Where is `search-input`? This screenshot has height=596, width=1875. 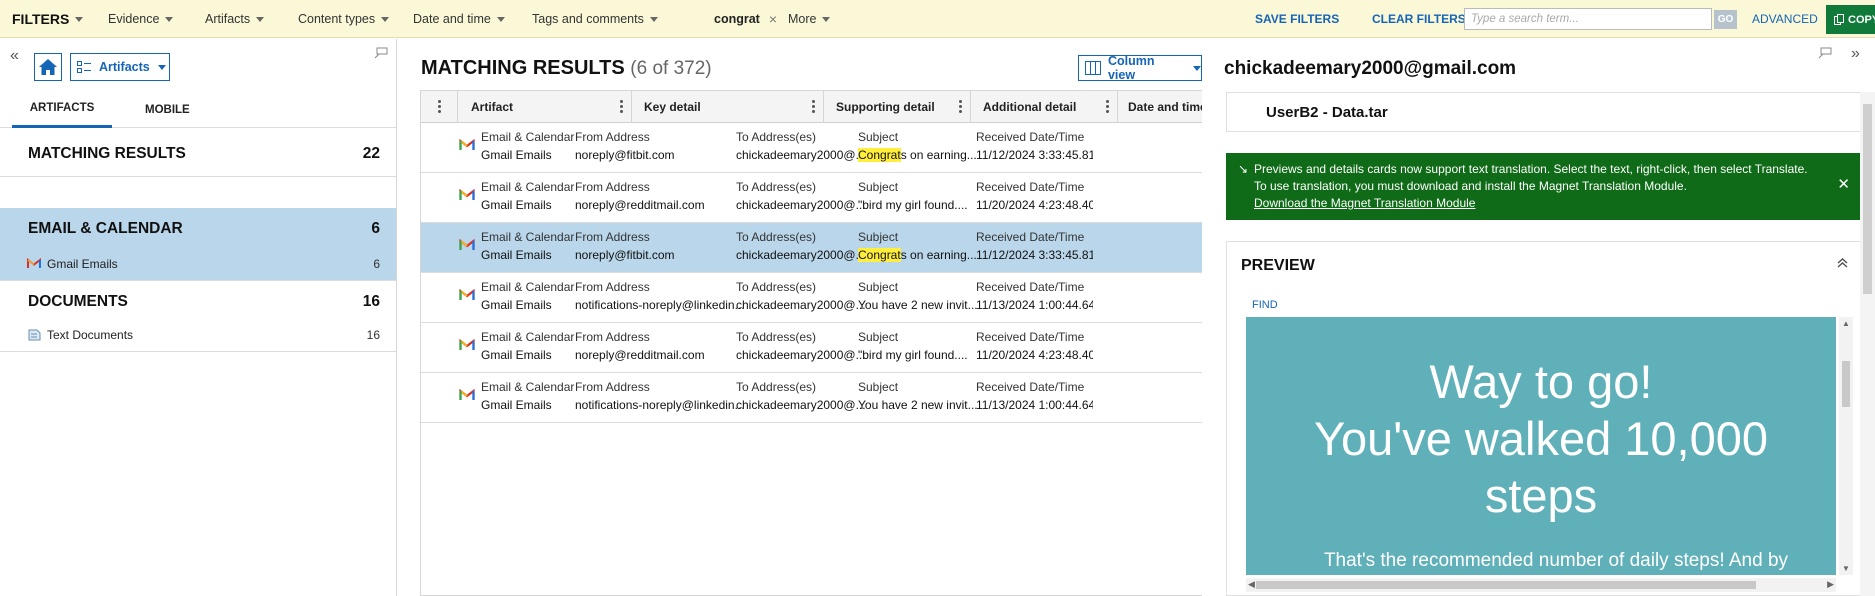 search-input is located at coordinates (1588, 19).